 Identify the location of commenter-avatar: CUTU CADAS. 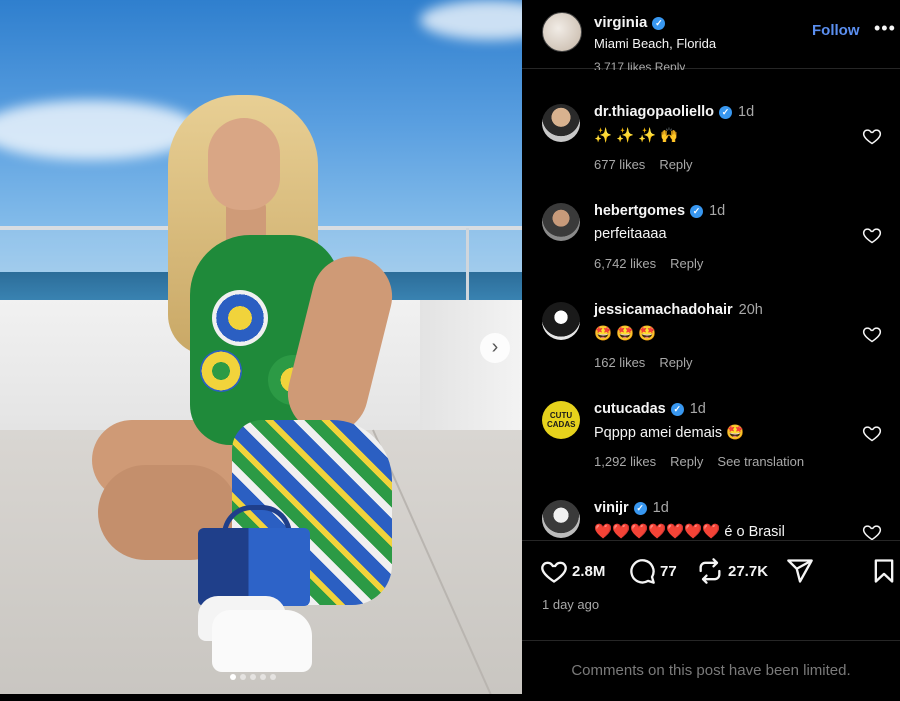
(561, 420).